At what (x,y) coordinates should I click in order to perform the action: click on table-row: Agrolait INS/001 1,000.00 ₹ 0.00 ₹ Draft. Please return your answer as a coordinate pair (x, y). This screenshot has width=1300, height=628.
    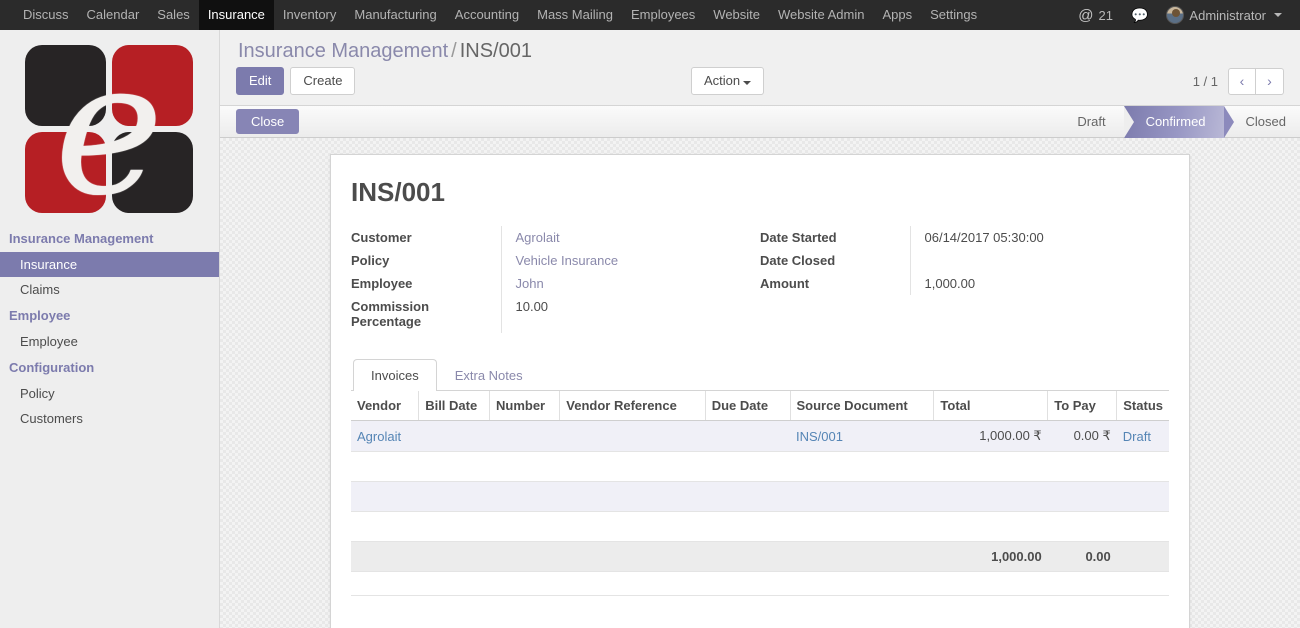
    Looking at the image, I should click on (760, 436).